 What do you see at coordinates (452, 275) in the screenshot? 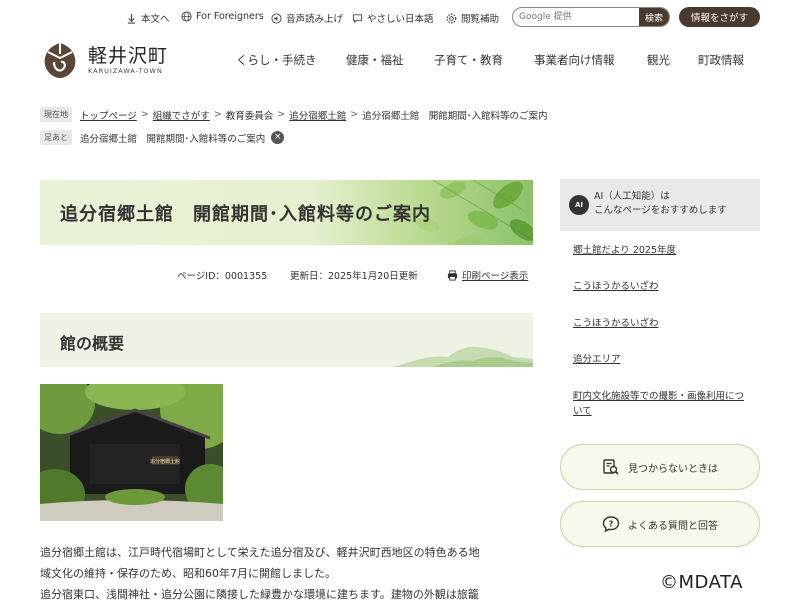
I see `printer-icon` at bounding box center [452, 275].